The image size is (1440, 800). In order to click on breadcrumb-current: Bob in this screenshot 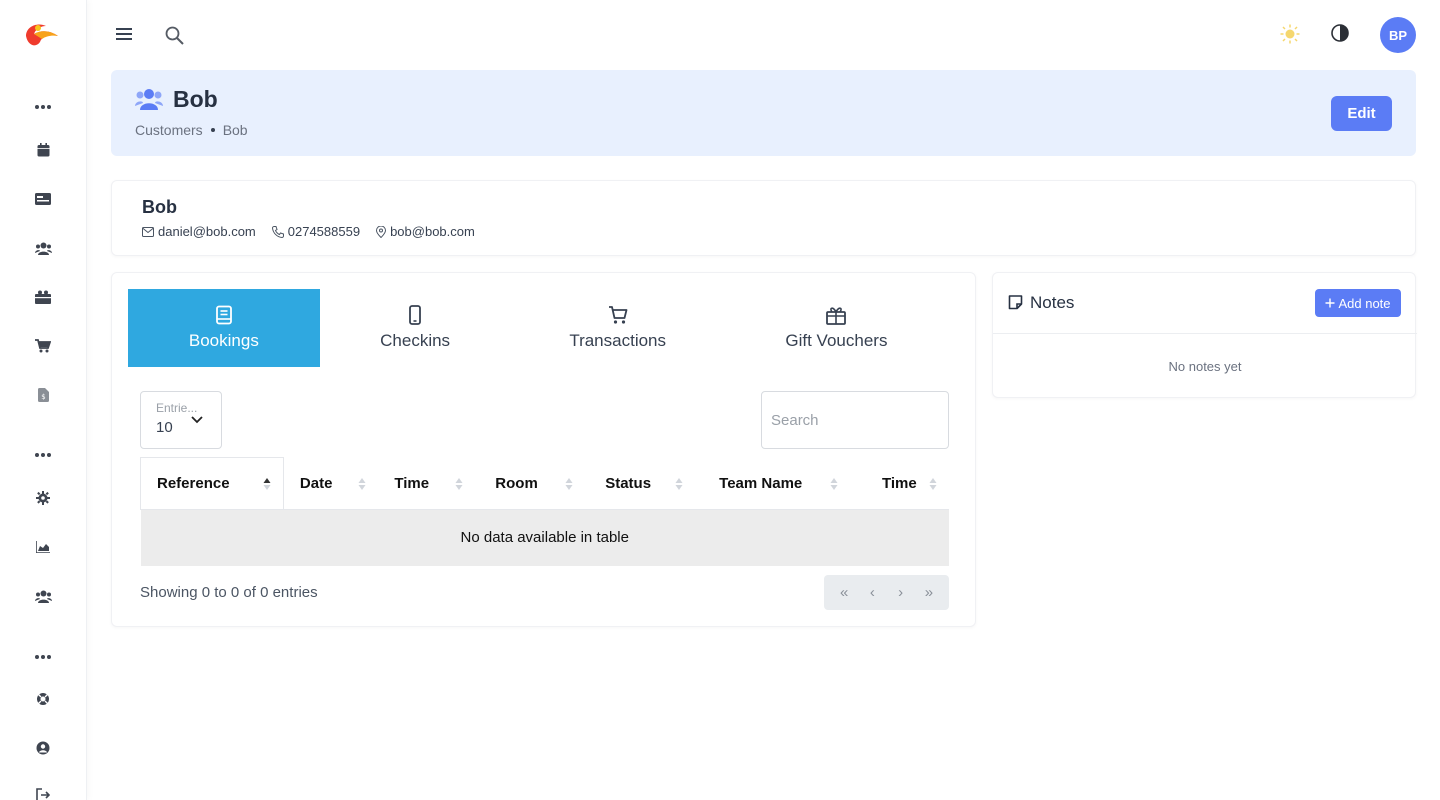, I will do `click(235, 130)`.